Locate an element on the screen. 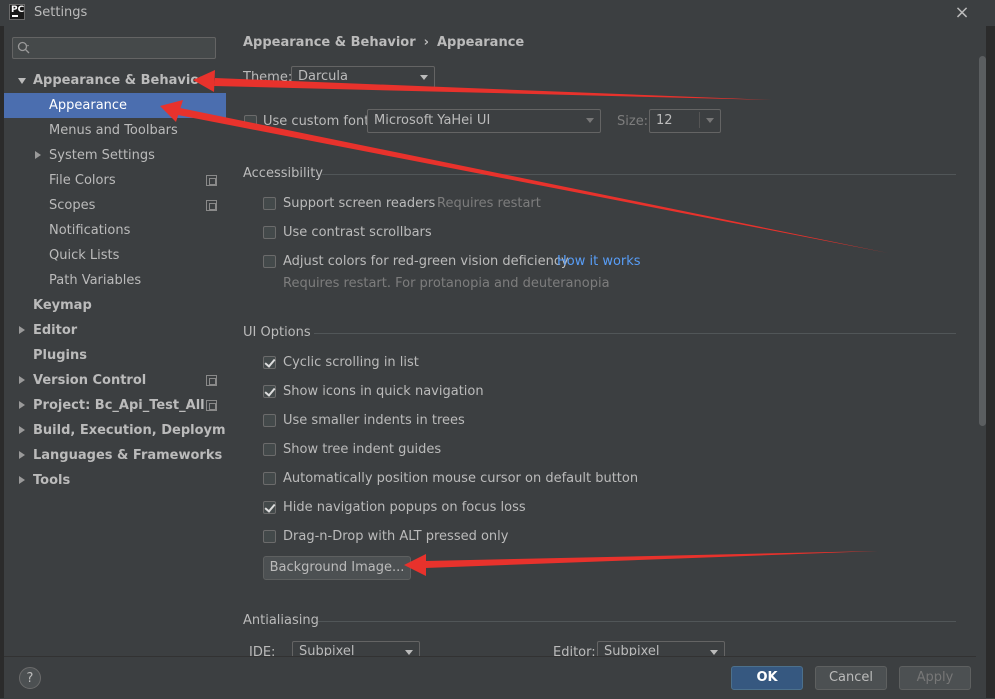 This screenshot has width=995, height=699. font-family-dropdown: Microsoft YaHei UI is located at coordinates (484, 121).